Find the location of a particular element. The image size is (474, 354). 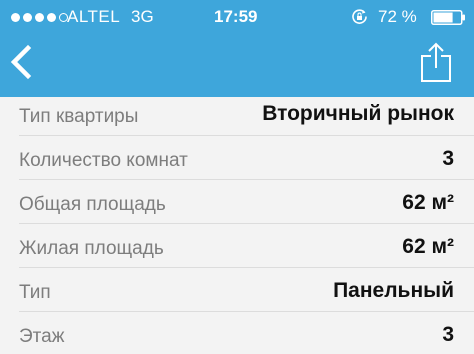

network-type: 3G is located at coordinates (142, 16).